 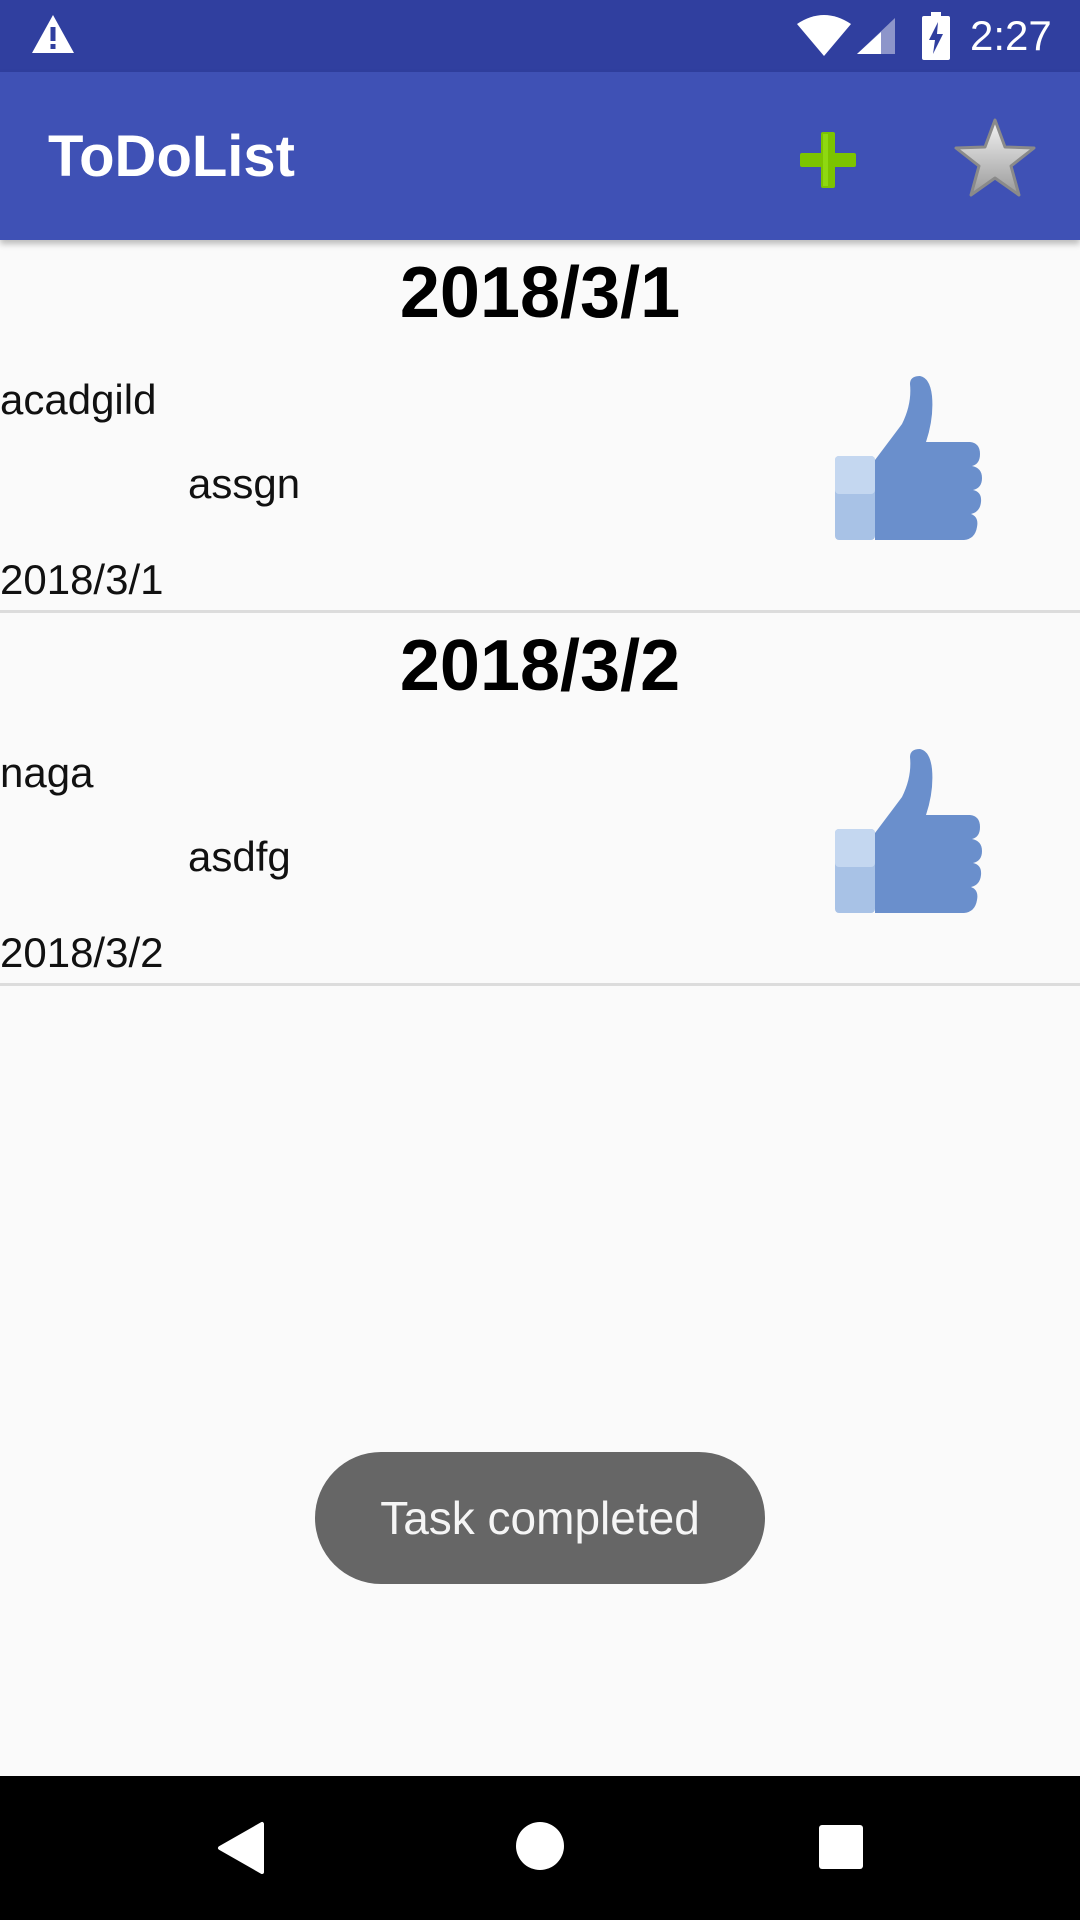 What do you see at coordinates (824, 35) in the screenshot?
I see `wifi-icon` at bounding box center [824, 35].